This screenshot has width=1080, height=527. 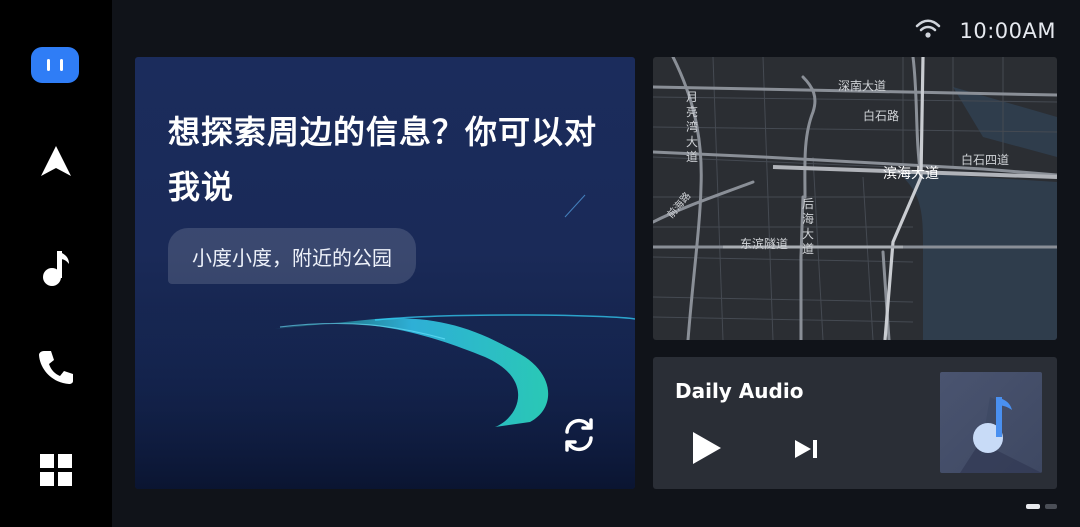 What do you see at coordinates (911, 174) in the screenshot?
I see `map-label-binhai: 滨海大道` at bounding box center [911, 174].